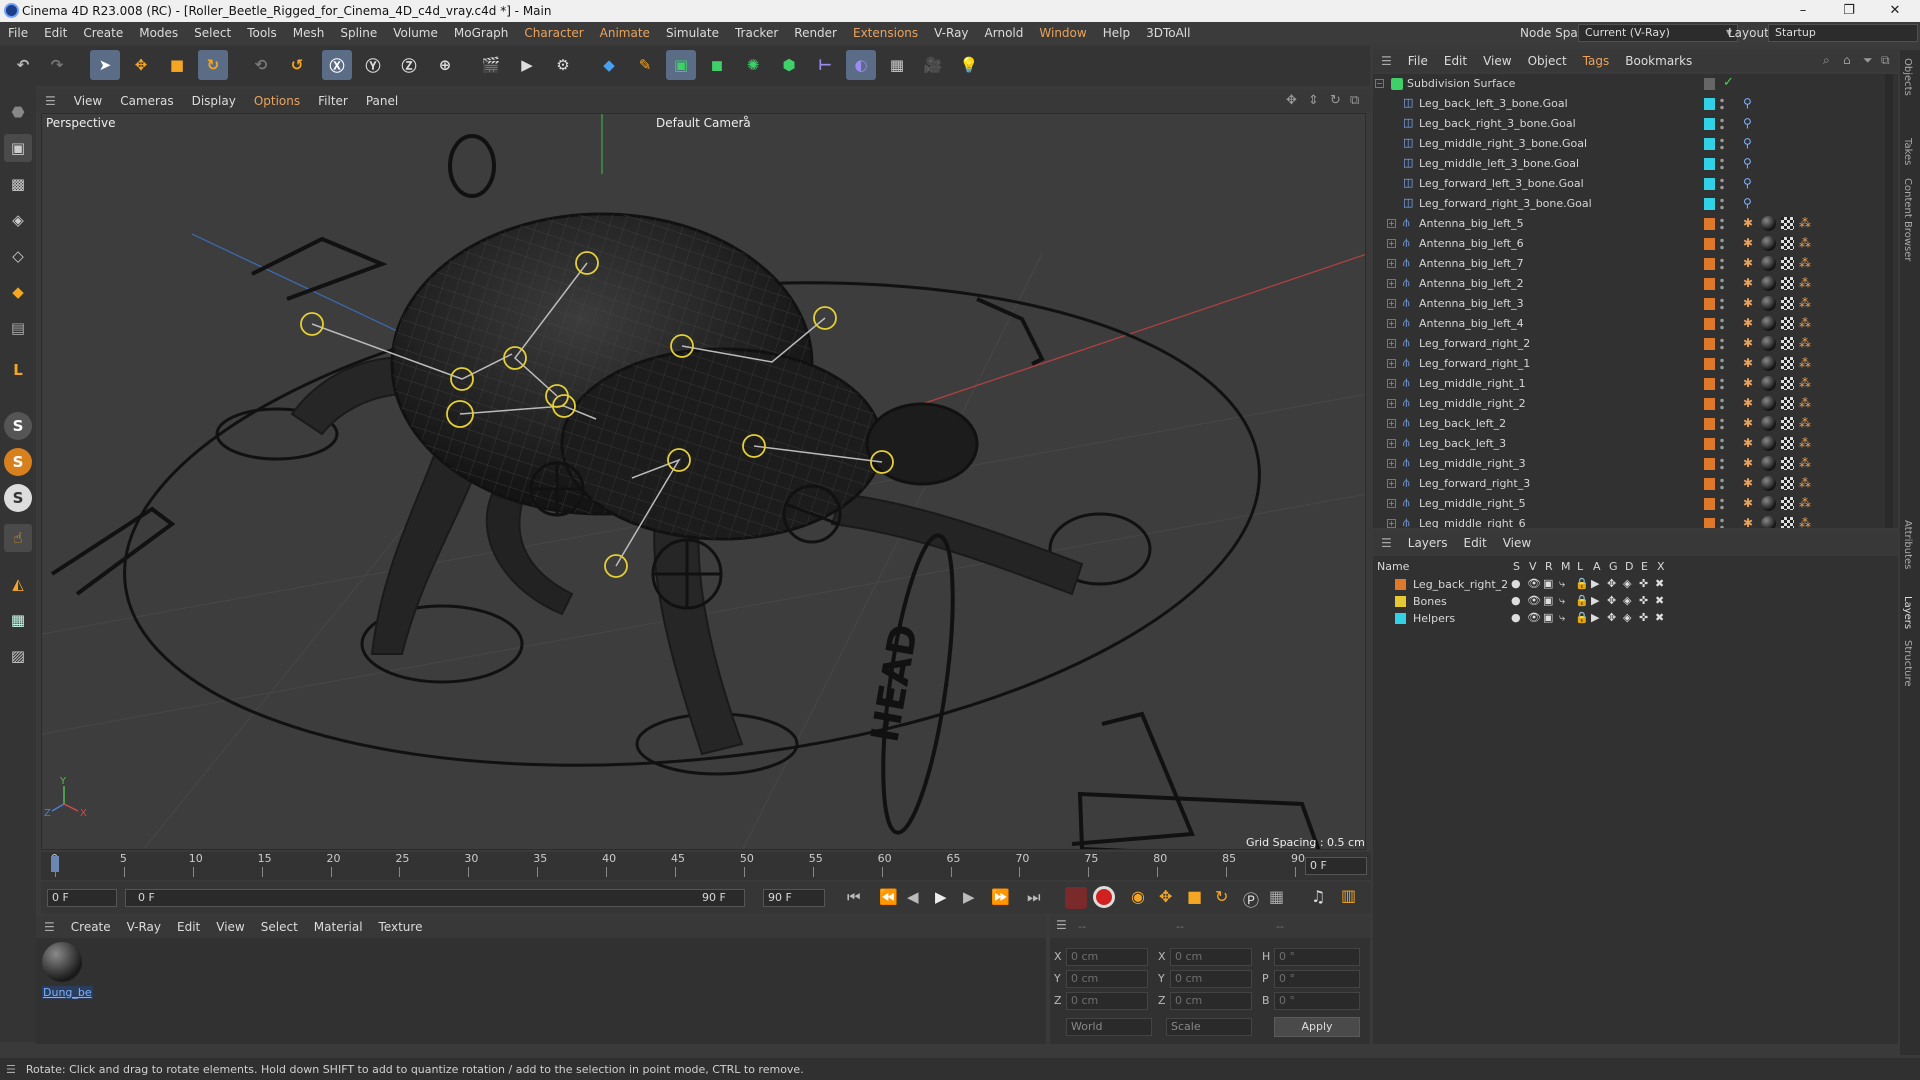 This screenshot has height=1080, width=1920. What do you see at coordinates (897, 65) in the screenshot?
I see `floor-icon: ▦` at bounding box center [897, 65].